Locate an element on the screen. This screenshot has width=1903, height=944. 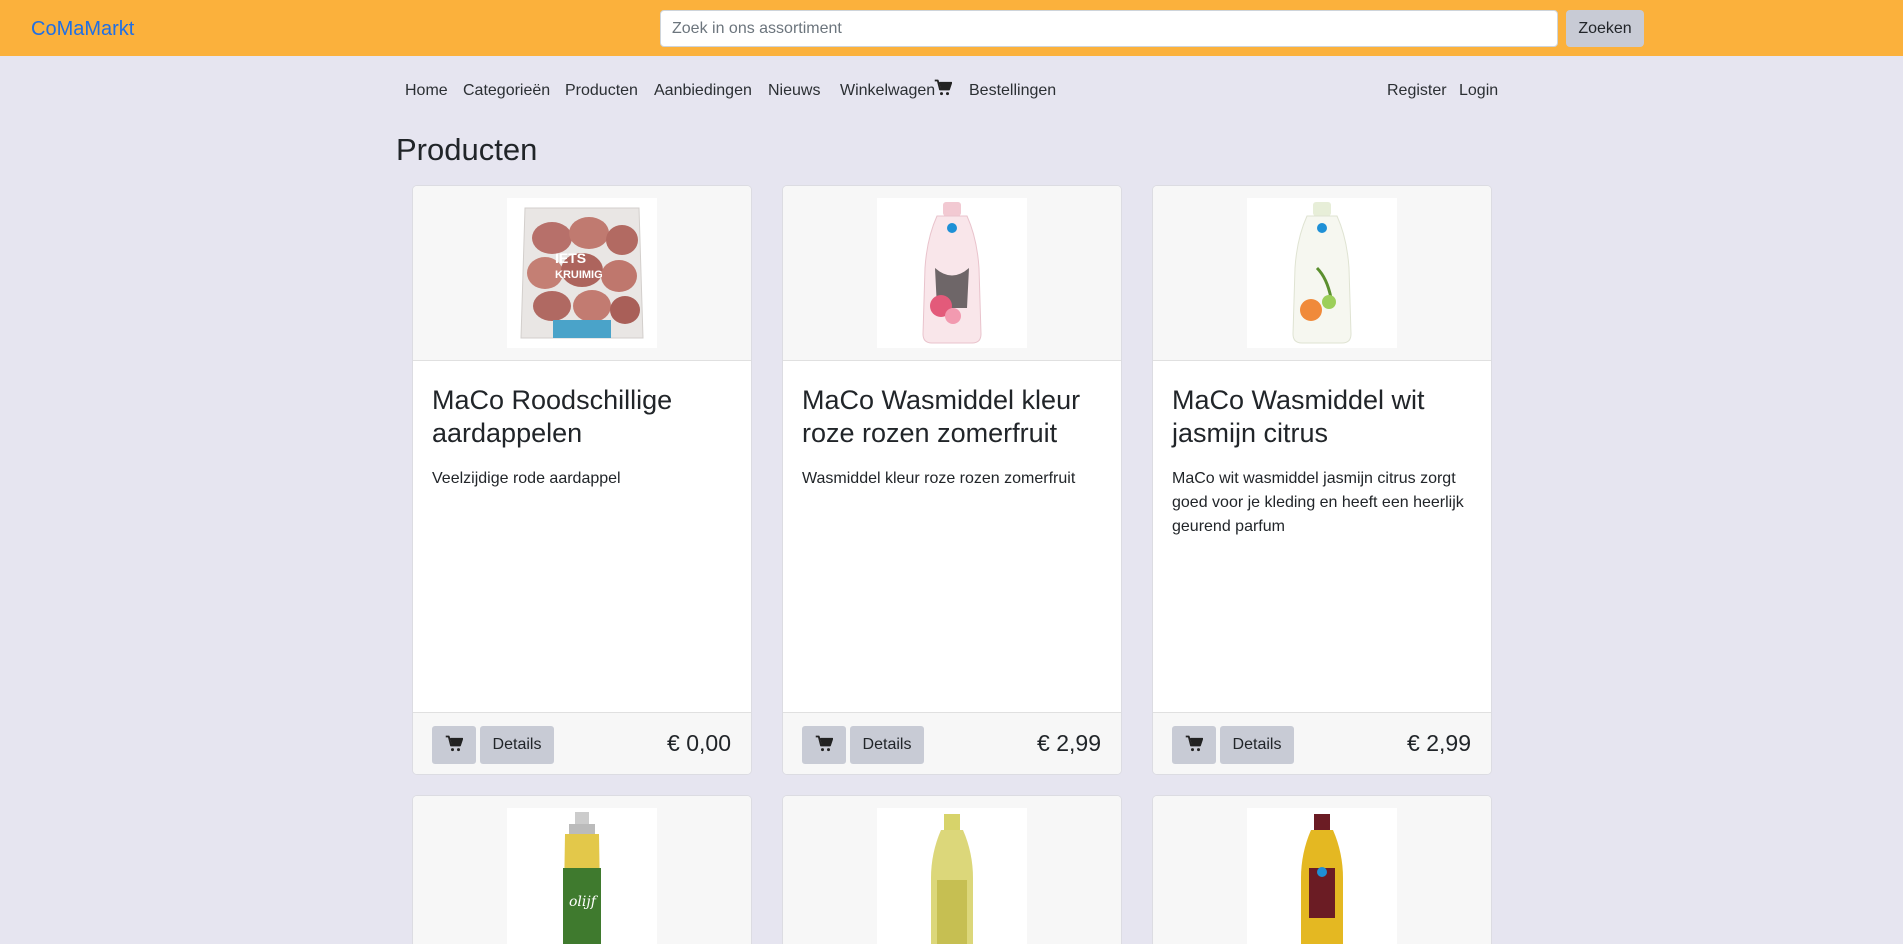
product-image-olive-oil is located at coordinates (952, 876).